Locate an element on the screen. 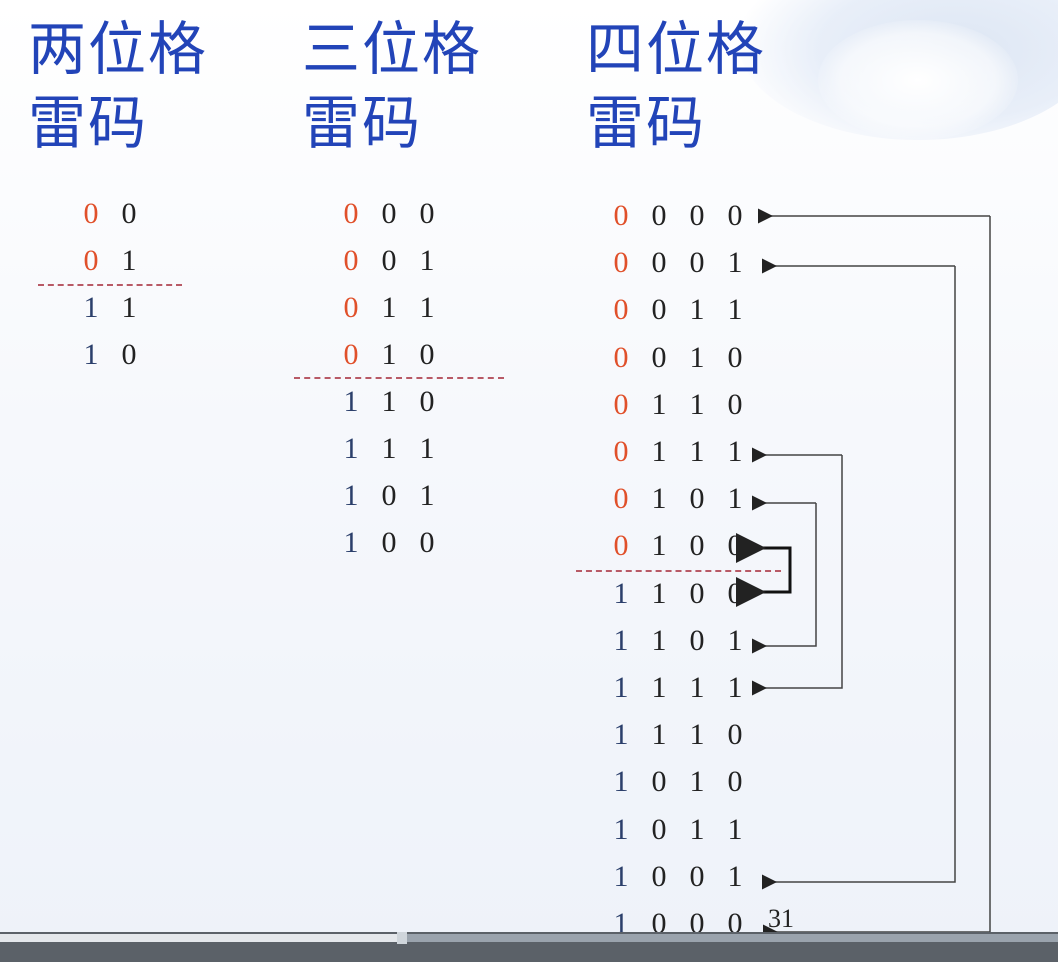 This screenshot has width=1058, height=962. progress-handle is located at coordinates (402, 938).